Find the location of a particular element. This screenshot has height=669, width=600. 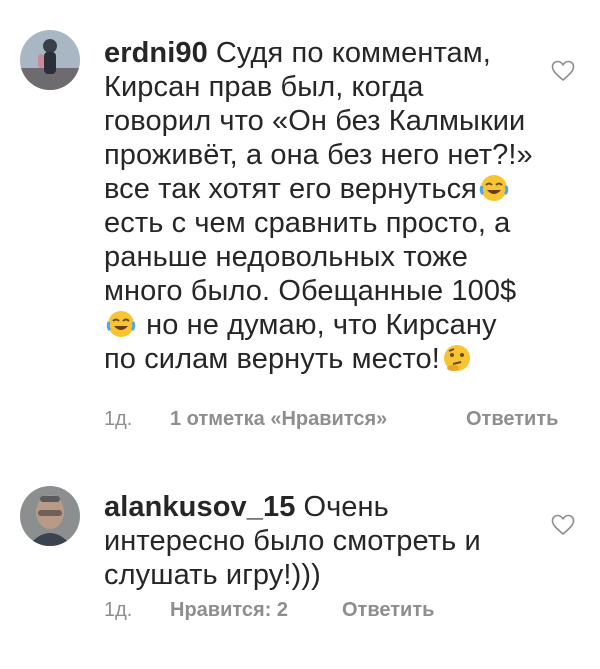

likes-count-link: 1 отметка «Нравится» is located at coordinates (278, 419).